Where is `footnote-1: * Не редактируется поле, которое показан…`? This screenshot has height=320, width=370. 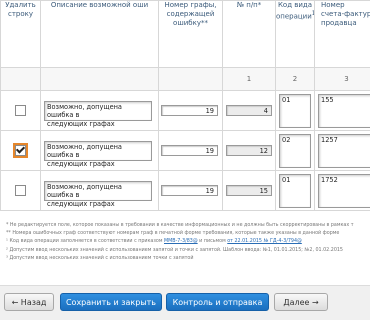 footnote-1: * Не редактируется поле, которое показан… is located at coordinates (180, 225).